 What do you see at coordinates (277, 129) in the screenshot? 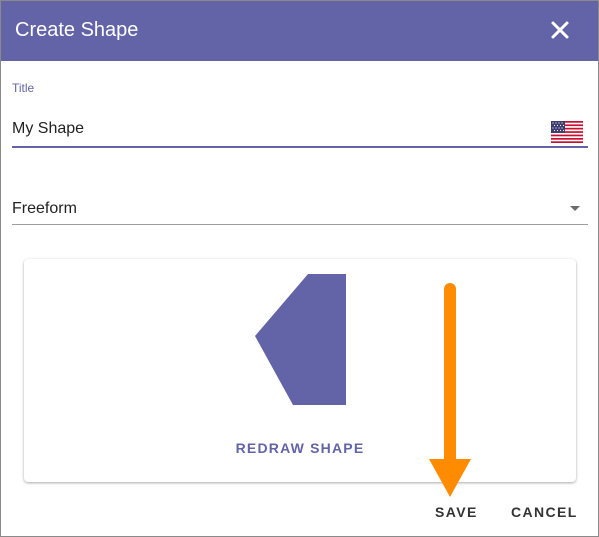
I see `title-input` at bounding box center [277, 129].